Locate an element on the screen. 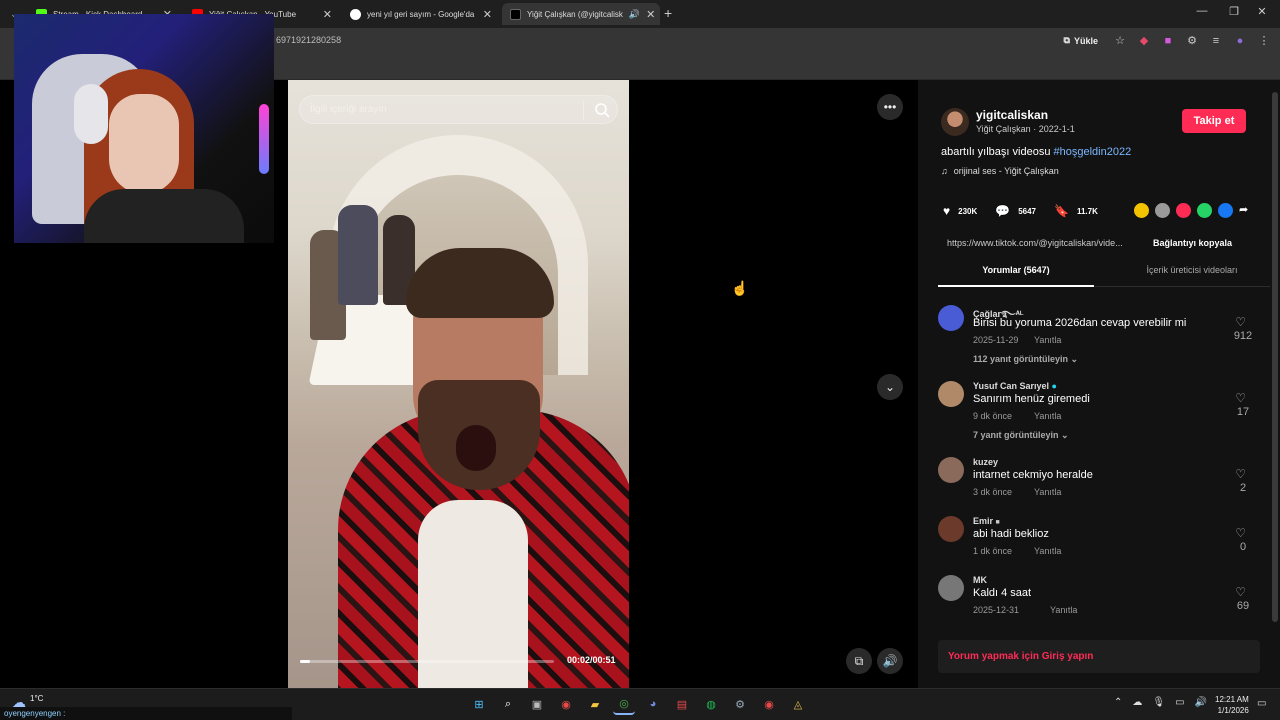  view-replies-button: 7 yanıt görüntüleyin ⌄ is located at coordinates (1021, 435).